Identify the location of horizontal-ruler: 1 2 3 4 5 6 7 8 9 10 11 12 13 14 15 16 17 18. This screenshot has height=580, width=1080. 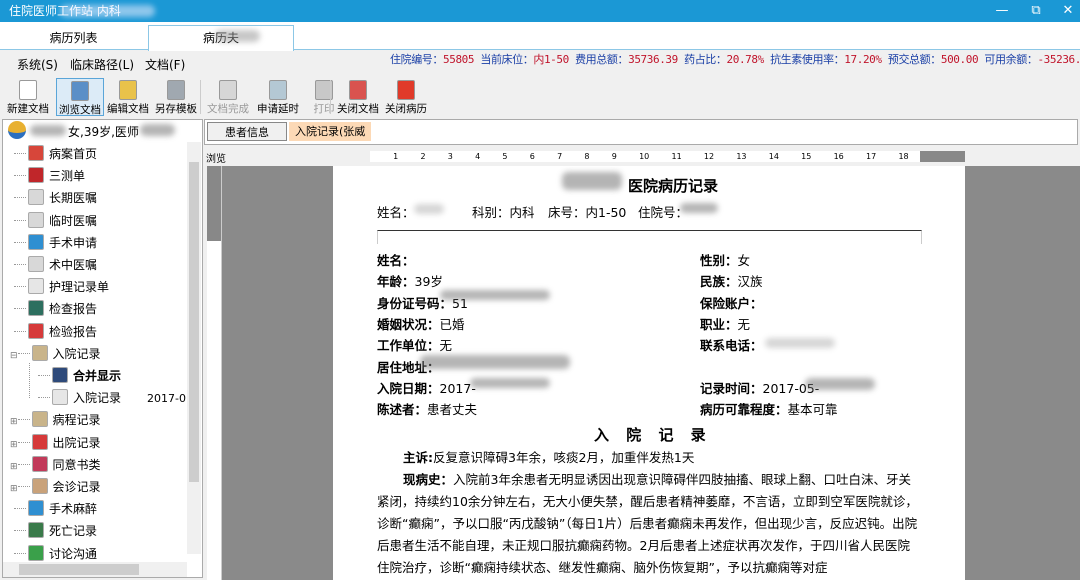
(645, 156).